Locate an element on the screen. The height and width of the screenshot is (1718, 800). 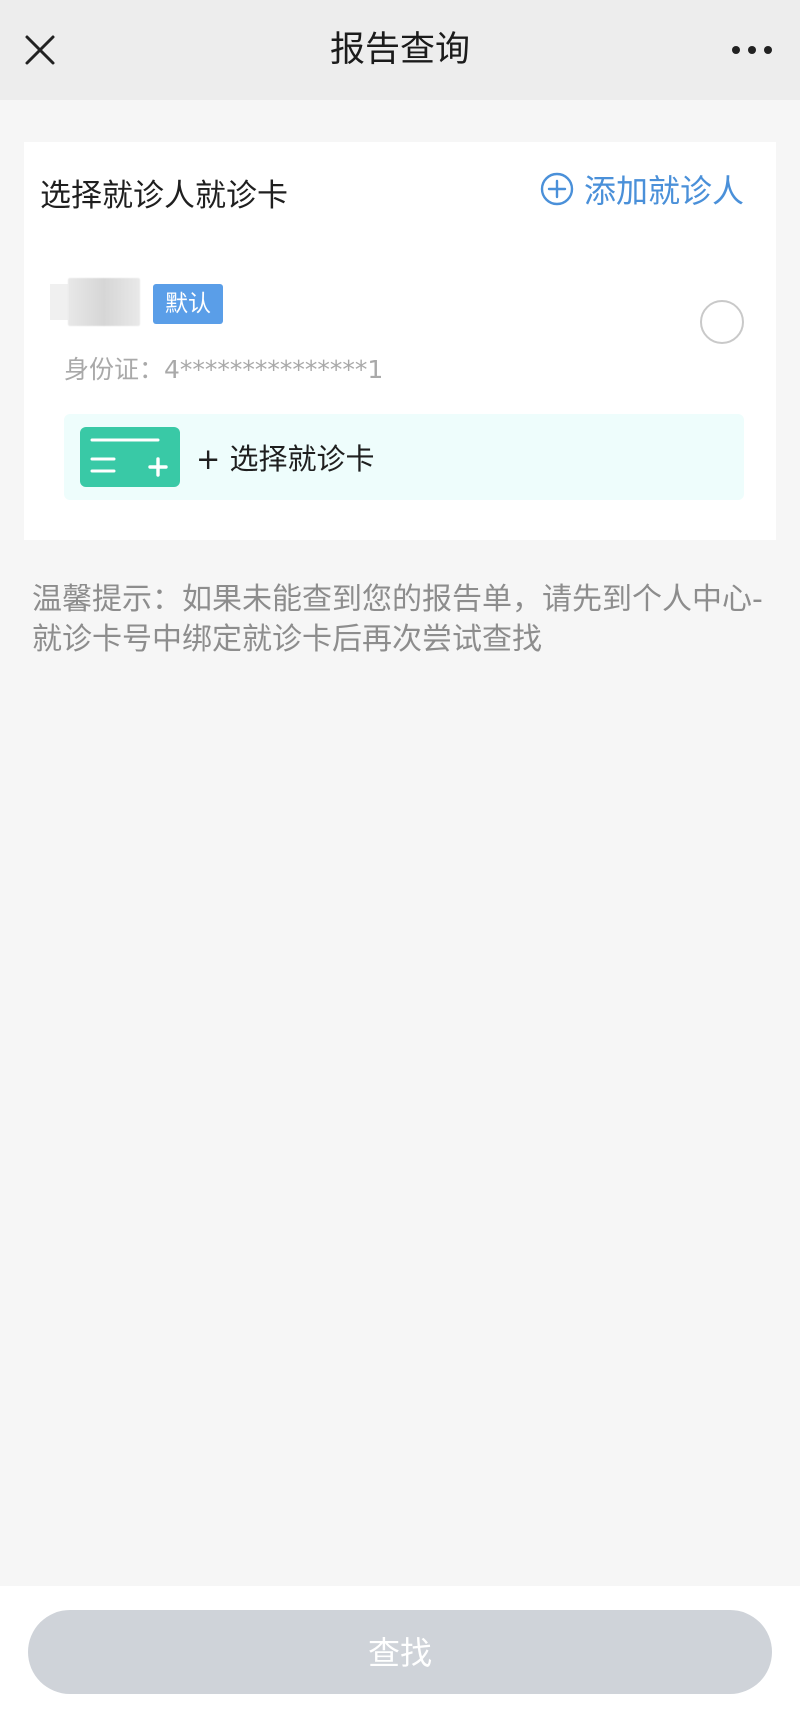
section-title: 选择就诊人就诊卡 is located at coordinates (164, 196).